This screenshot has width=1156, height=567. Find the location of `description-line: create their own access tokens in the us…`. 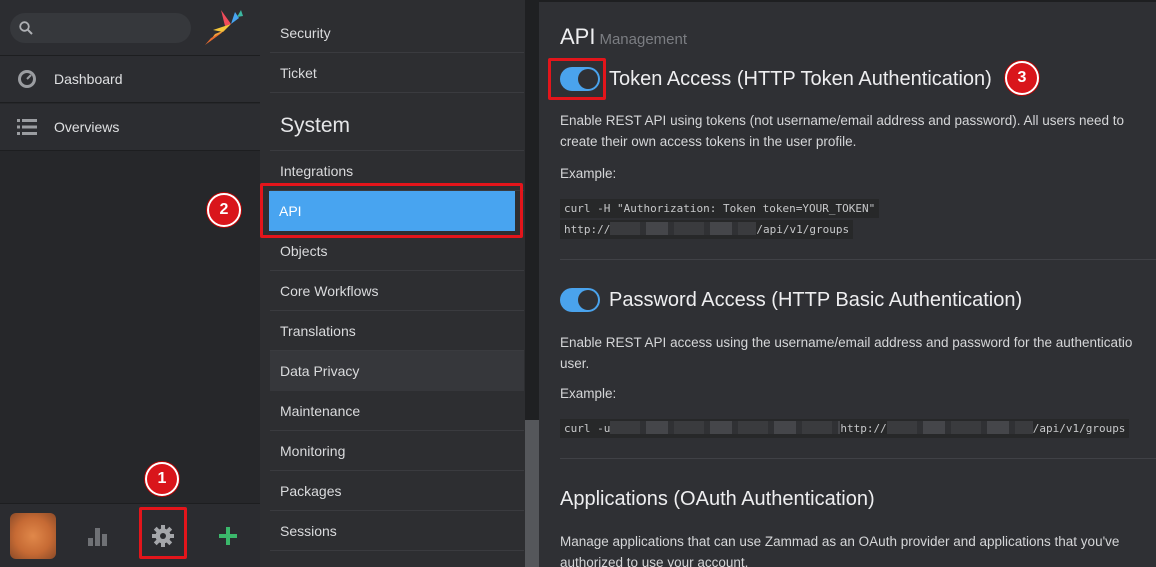

description-line: create their own access tokens in the us… is located at coordinates (708, 141).